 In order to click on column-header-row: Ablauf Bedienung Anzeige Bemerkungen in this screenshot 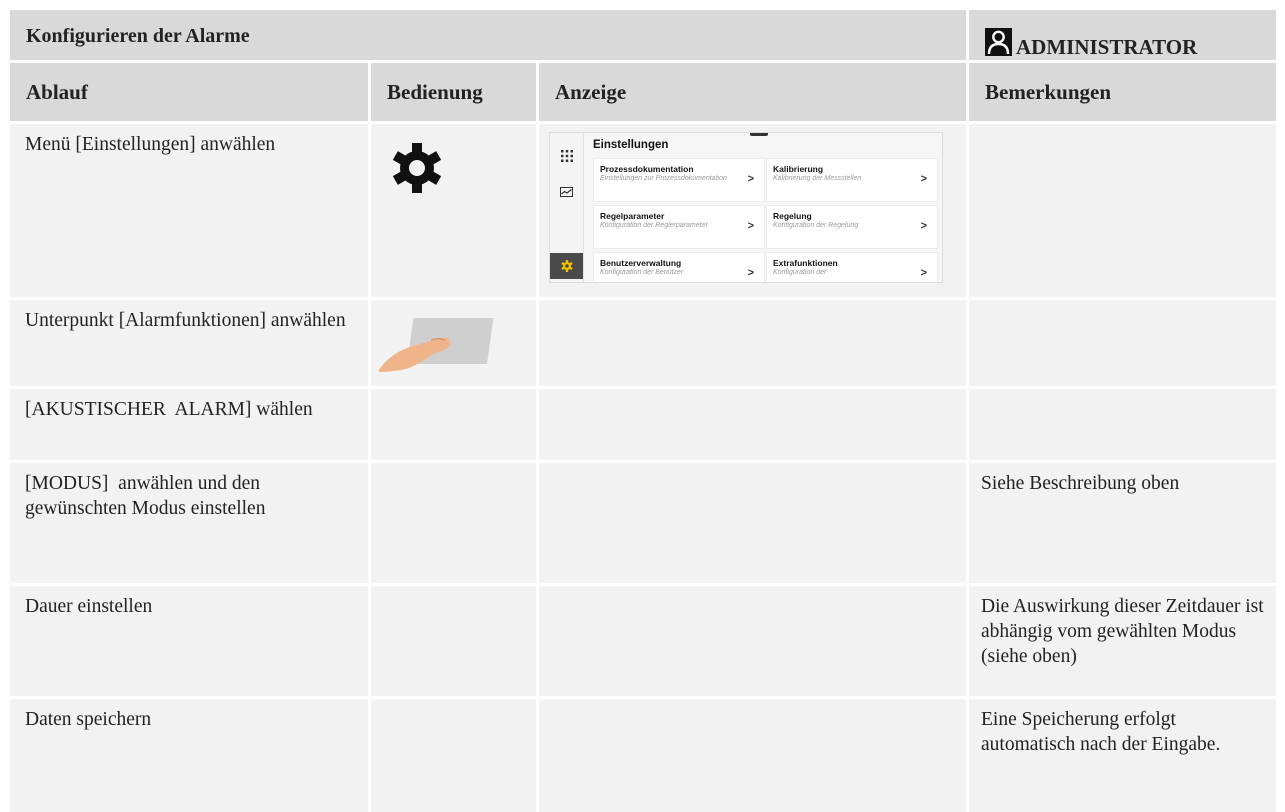, I will do `click(643, 92)`.